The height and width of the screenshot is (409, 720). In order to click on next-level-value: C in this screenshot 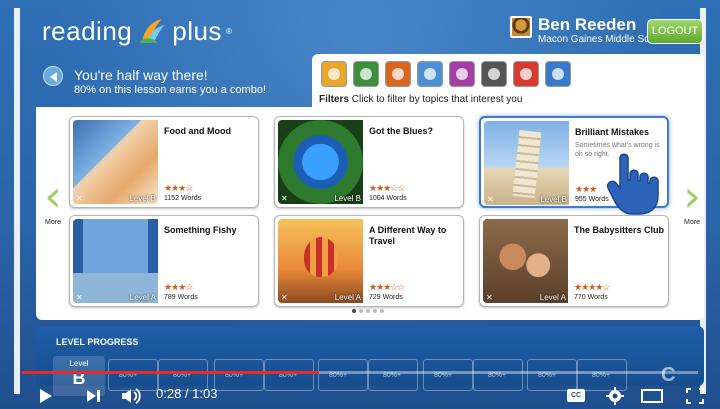, I will do `click(668, 375)`.